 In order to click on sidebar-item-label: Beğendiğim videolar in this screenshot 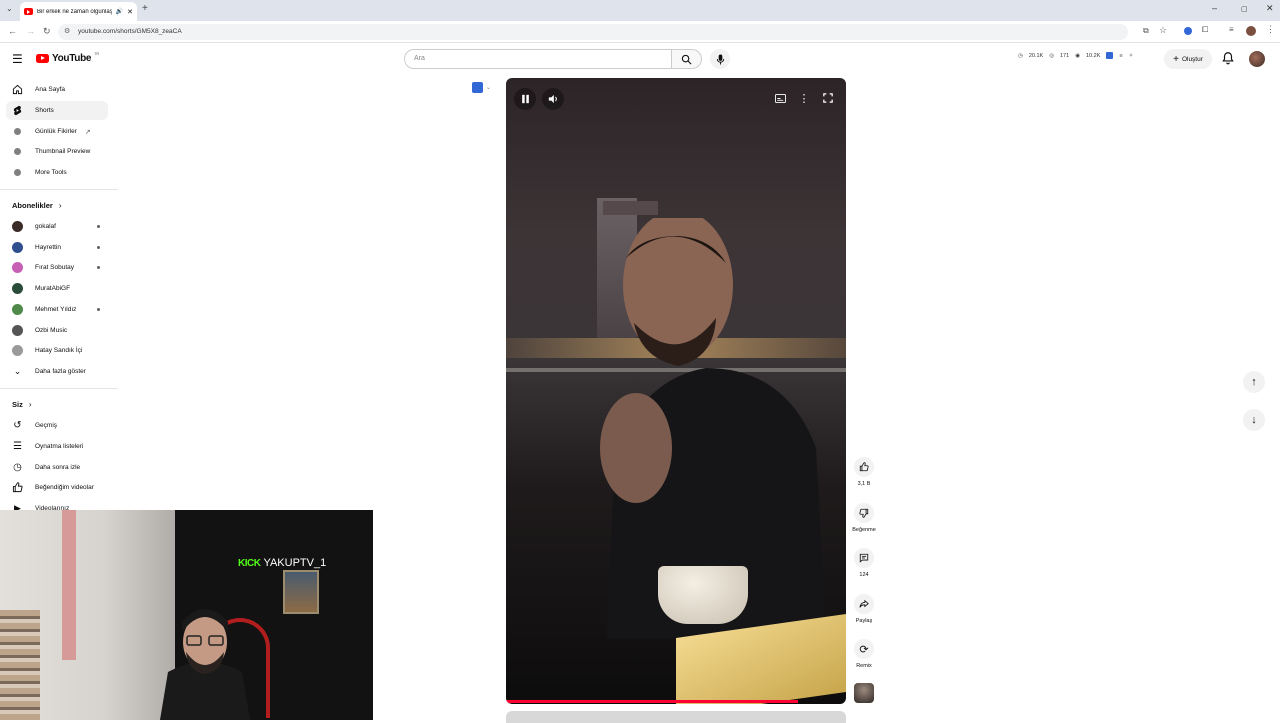, I will do `click(64, 487)`.